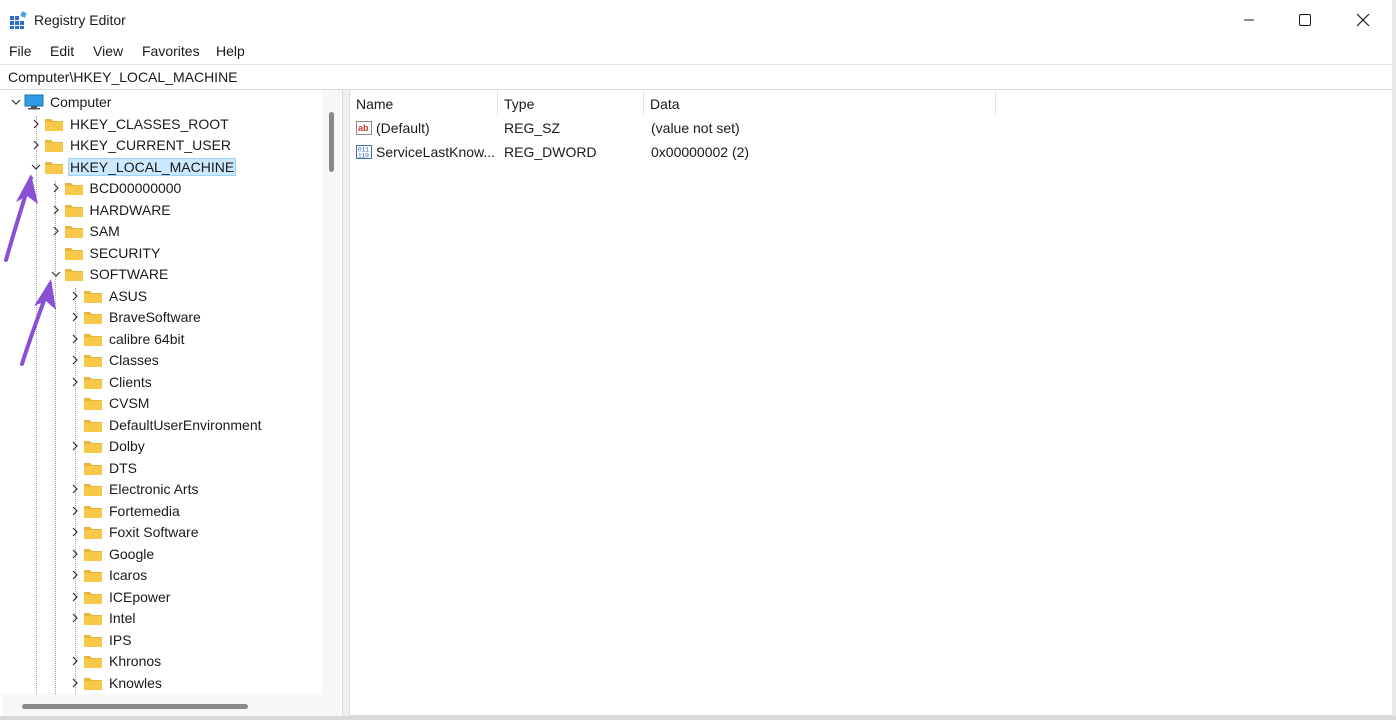  Describe the element at coordinates (132, 553) in the screenshot. I see `tree-label: Google` at that location.